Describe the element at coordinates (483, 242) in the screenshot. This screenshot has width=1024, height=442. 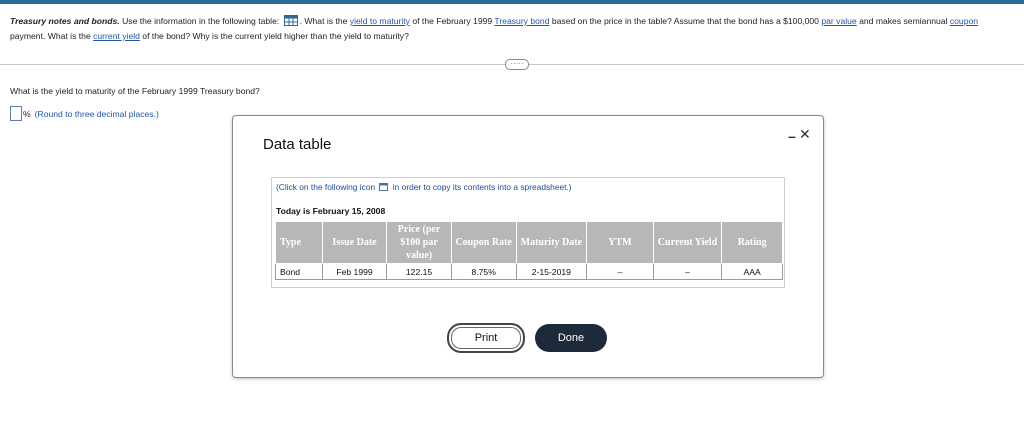
I see `header-coupon-rate: Coupon Rate` at that location.